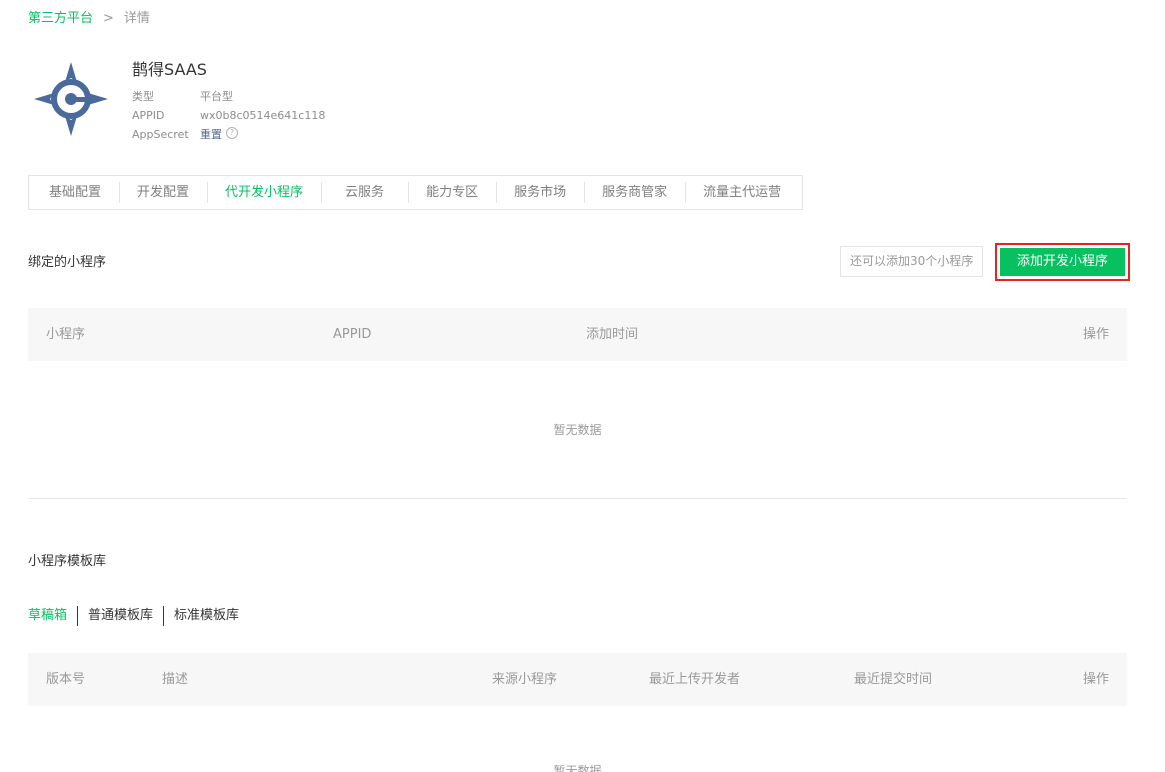 The height and width of the screenshot is (772, 1165). Describe the element at coordinates (577, 430) in the screenshot. I see `bound-empty-state: 暂无数据` at that location.